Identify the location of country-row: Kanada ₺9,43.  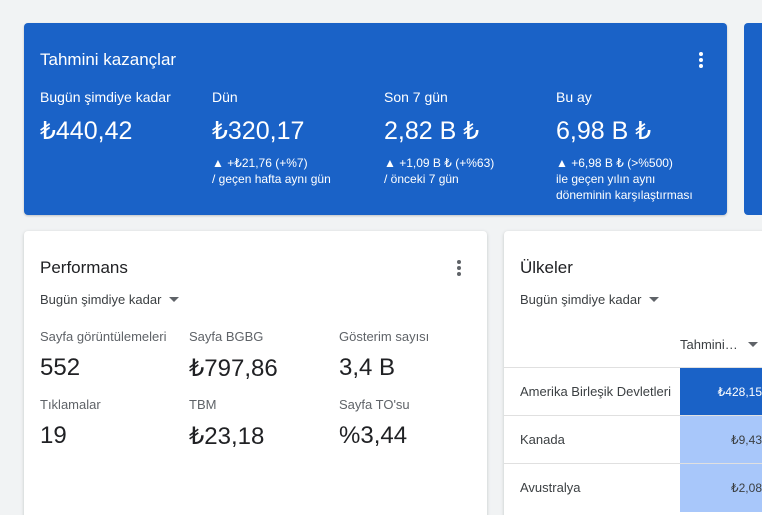
(633, 439).